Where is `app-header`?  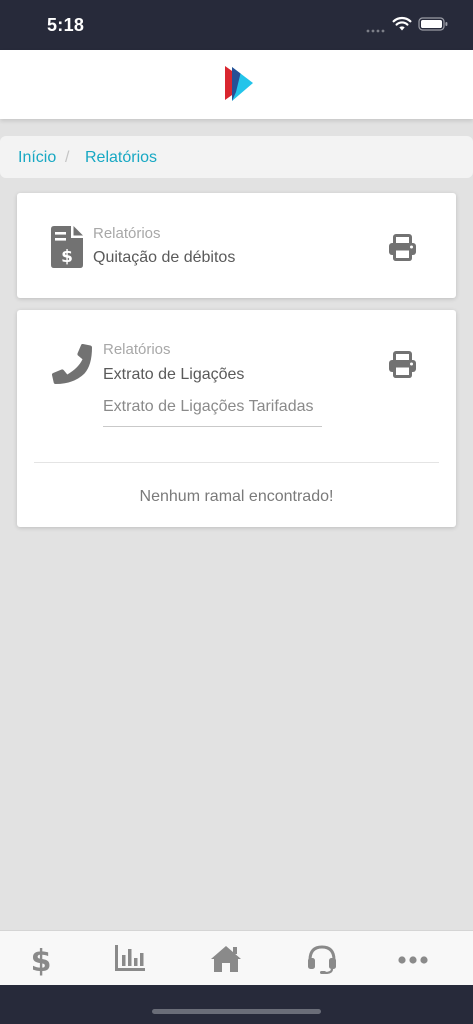 app-header is located at coordinates (236, 84).